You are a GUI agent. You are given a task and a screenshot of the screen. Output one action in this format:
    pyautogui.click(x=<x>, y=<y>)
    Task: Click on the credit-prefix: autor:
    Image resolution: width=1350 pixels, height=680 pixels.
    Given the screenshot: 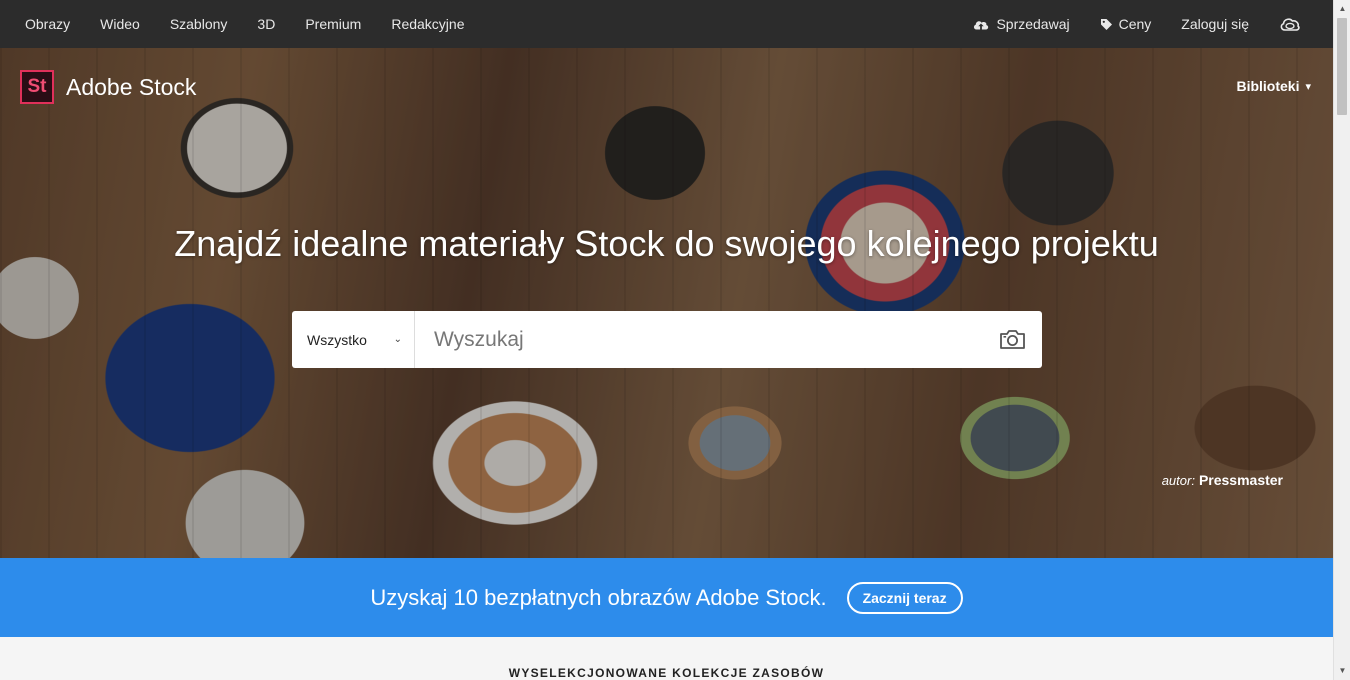 What is the action you would take?
    pyautogui.click(x=1178, y=480)
    